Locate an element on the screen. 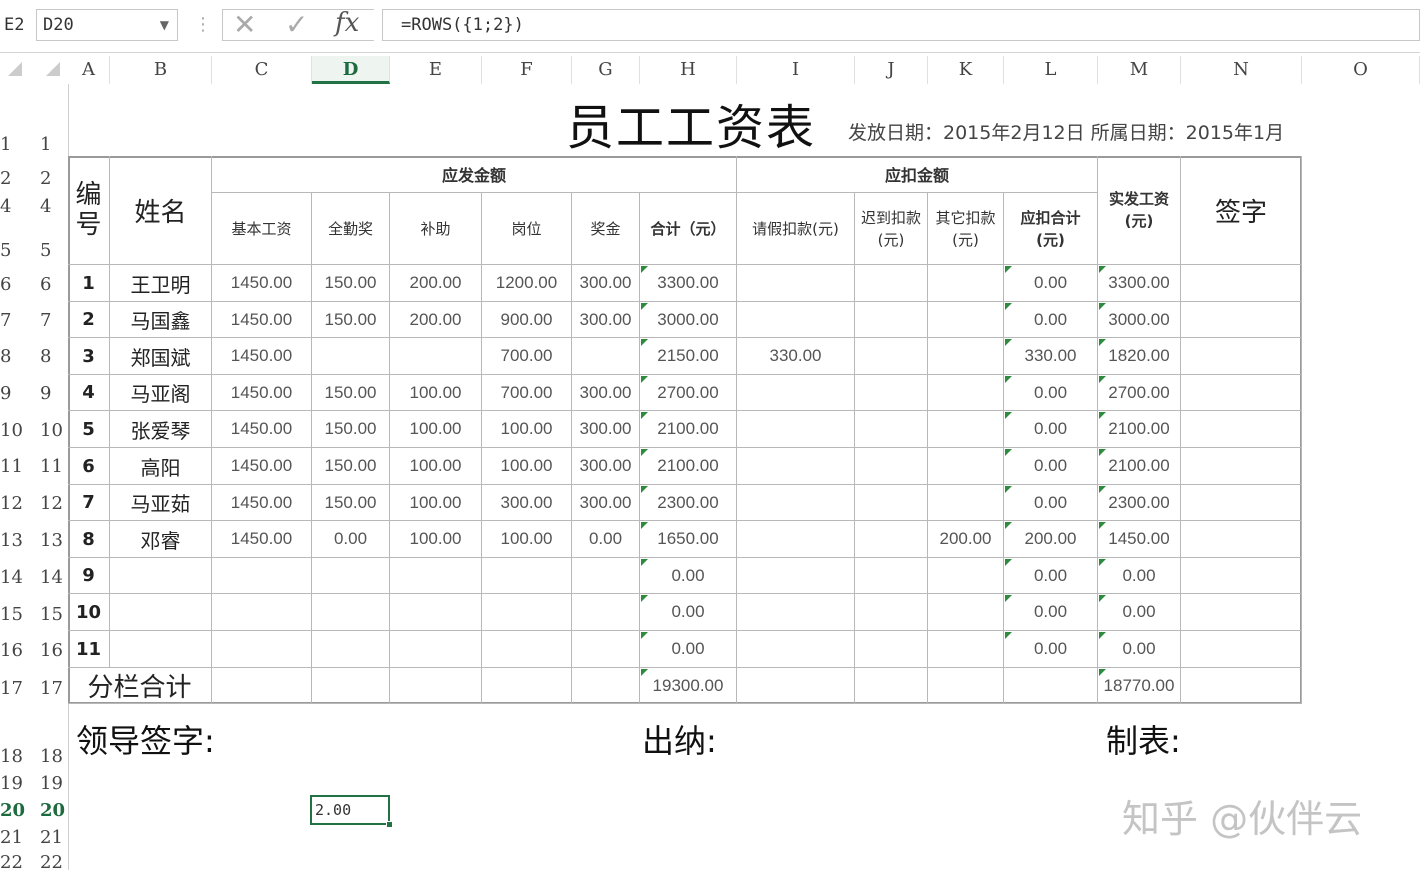 Image resolution: width=1420 pixels, height=873 pixels. row-name is located at coordinates (161, 576).